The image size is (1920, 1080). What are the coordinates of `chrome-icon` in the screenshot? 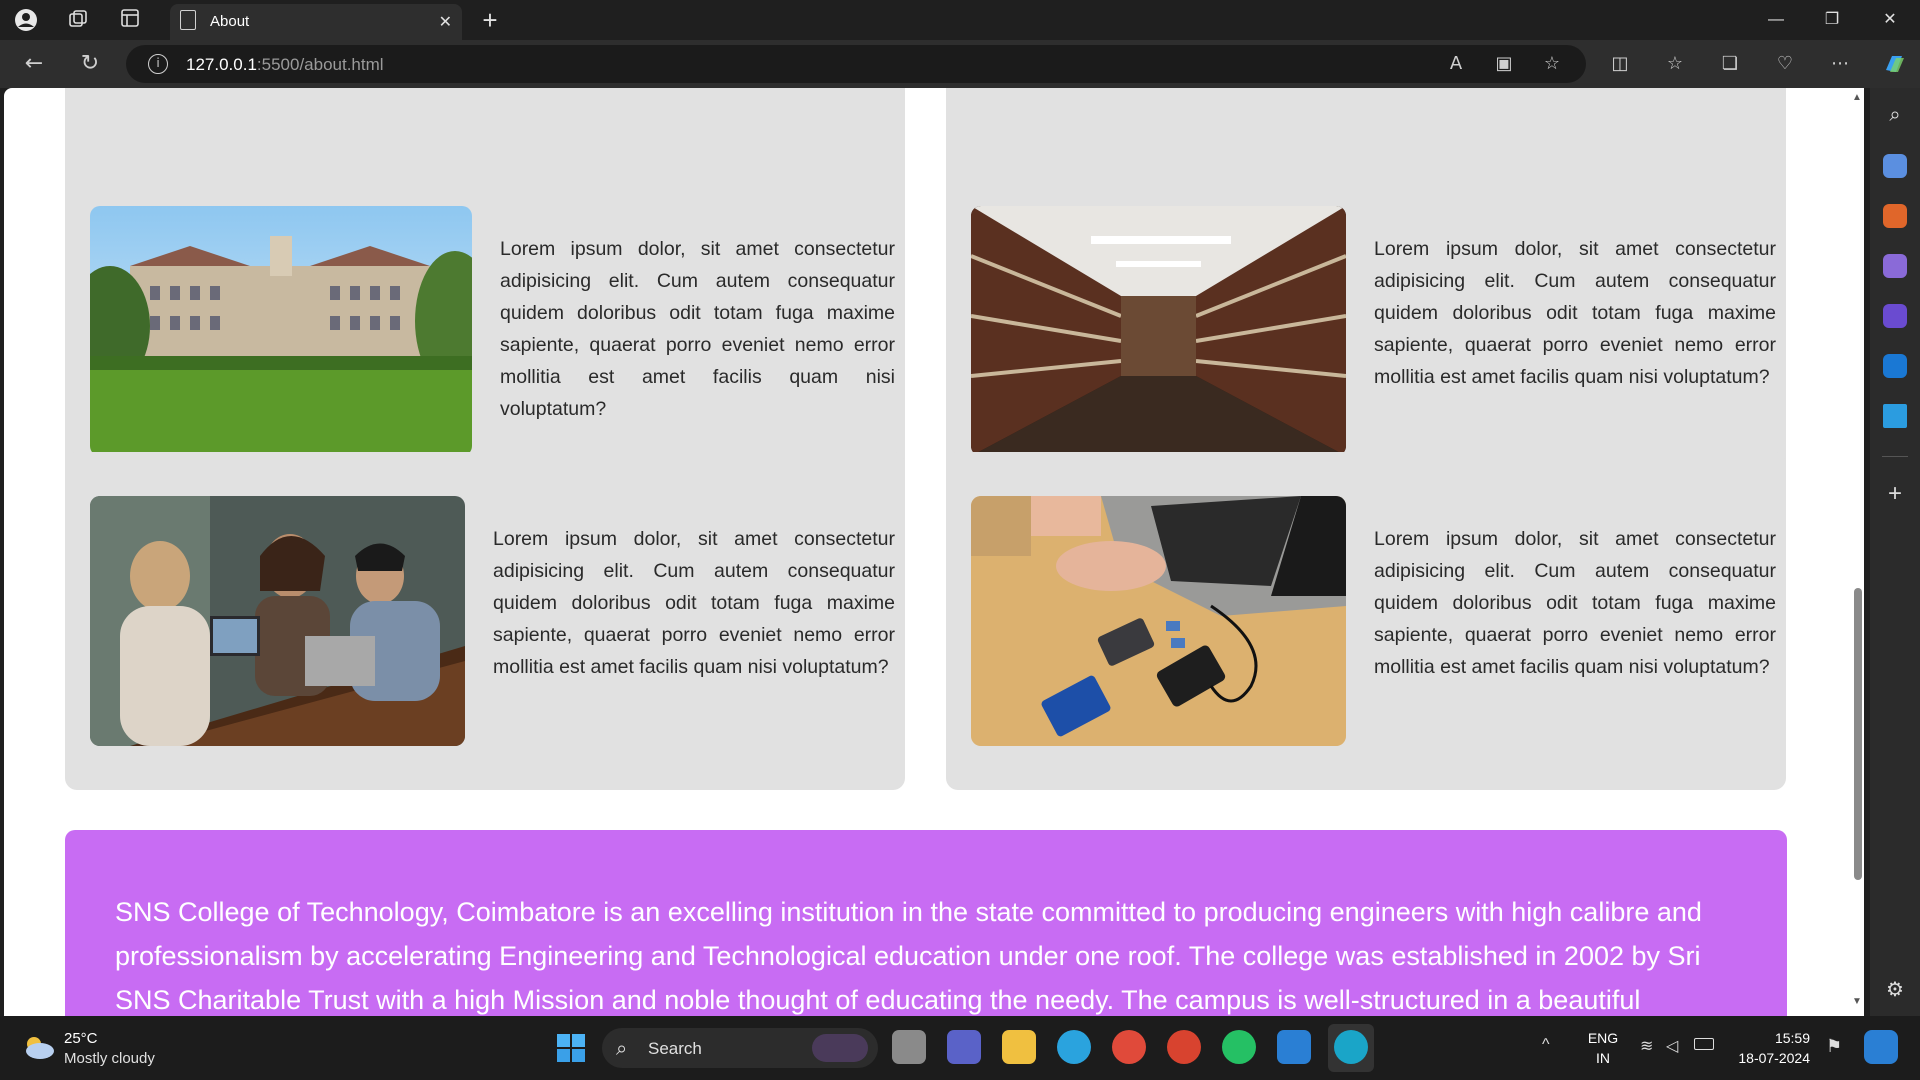 It's located at (1129, 1047).